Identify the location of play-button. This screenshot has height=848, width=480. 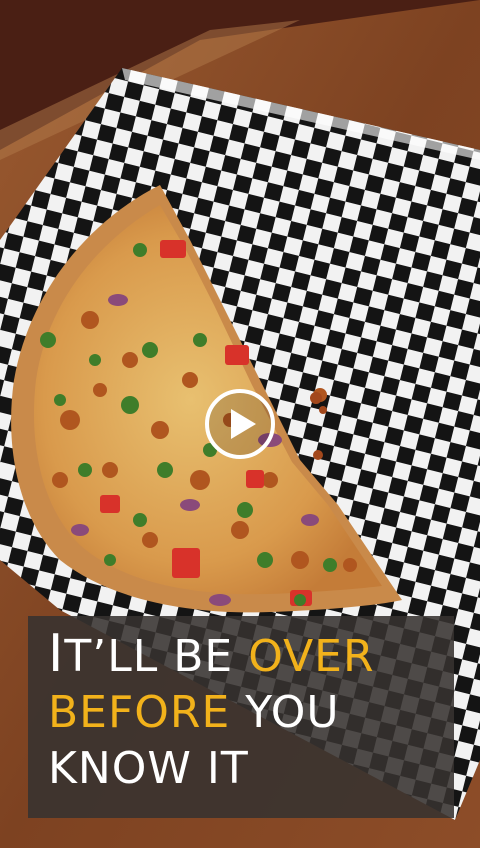
(240, 424).